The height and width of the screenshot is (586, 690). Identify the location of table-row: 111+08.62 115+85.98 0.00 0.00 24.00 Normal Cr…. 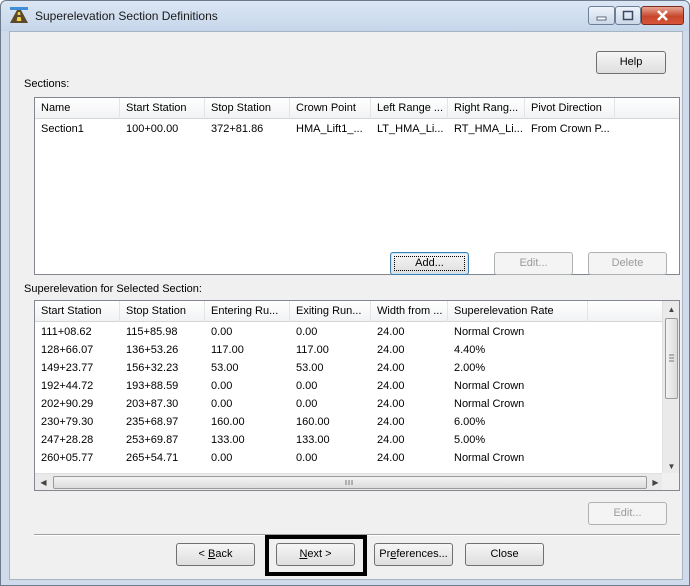
(349, 332).